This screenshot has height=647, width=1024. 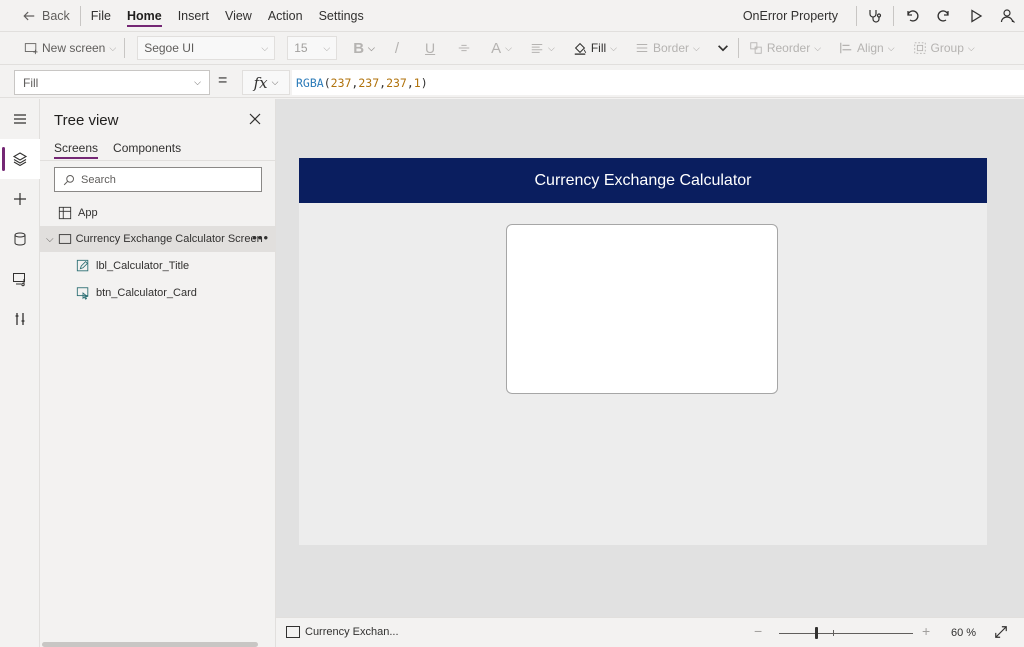 What do you see at coordinates (926, 631) in the screenshot?
I see `zoom-in-button: +` at bounding box center [926, 631].